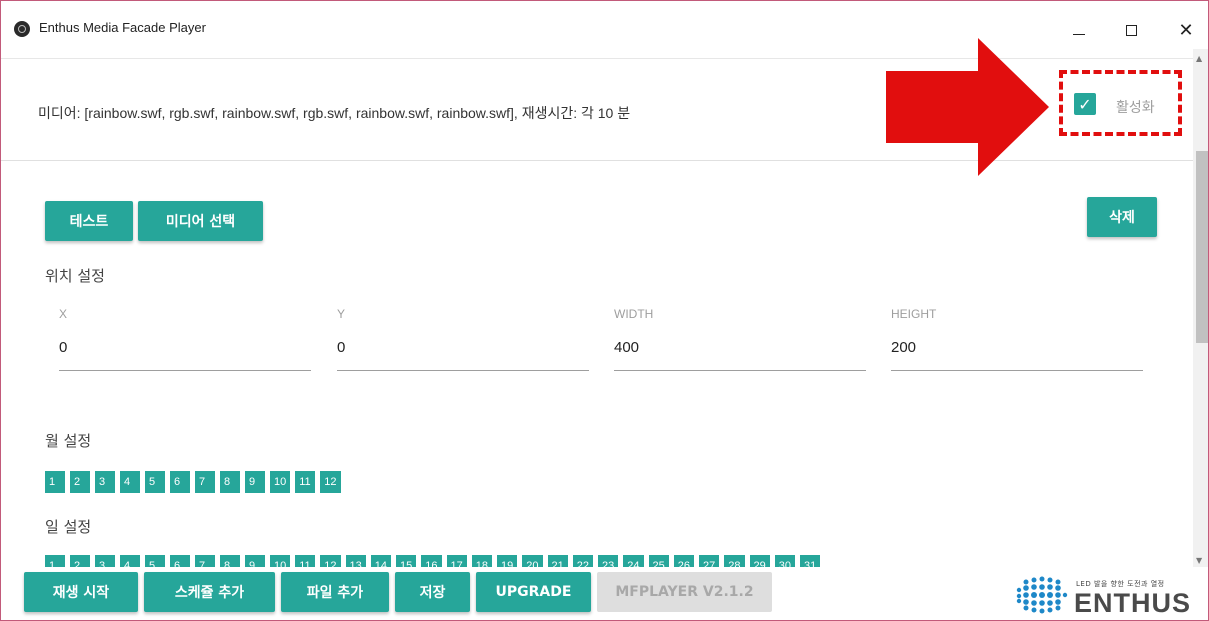 The image size is (1209, 621). What do you see at coordinates (63, 347) in the screenshot?
I see `x-input: 0` at bounding box center [63, 347].